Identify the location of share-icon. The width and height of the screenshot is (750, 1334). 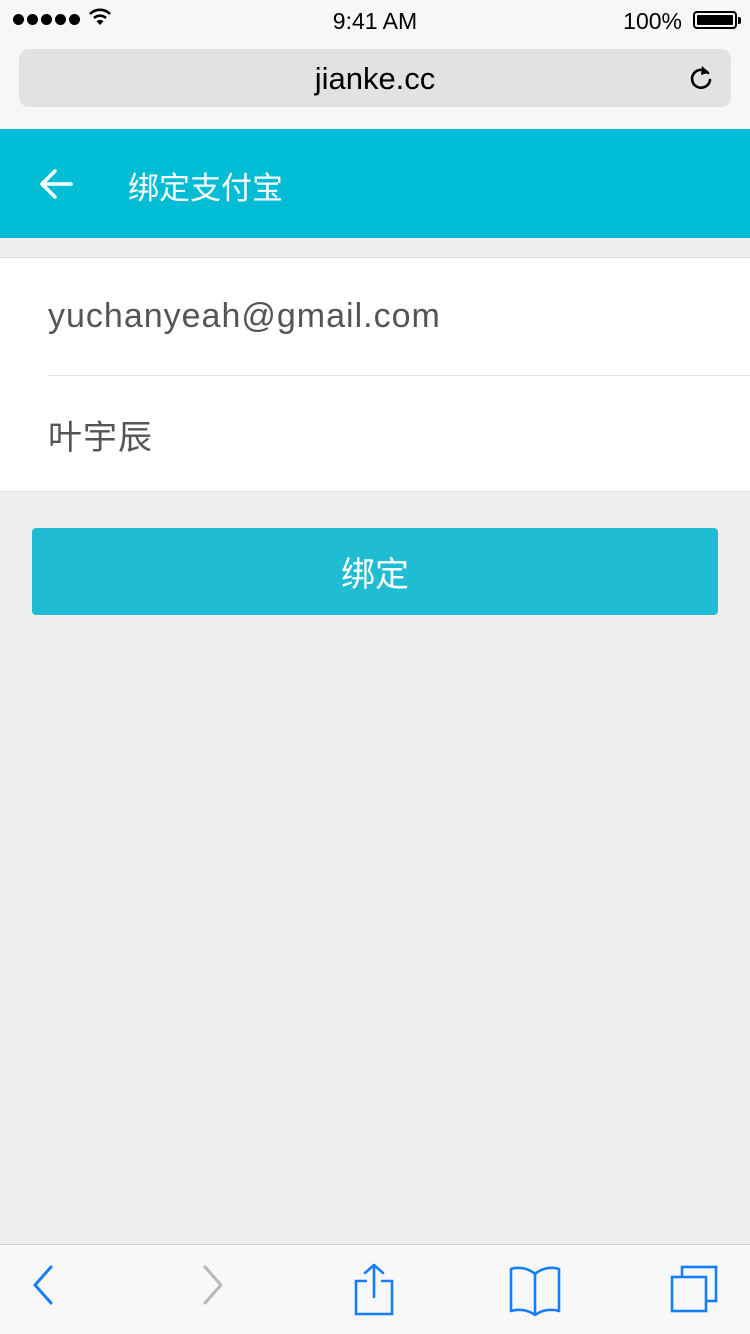
(374, 1289).